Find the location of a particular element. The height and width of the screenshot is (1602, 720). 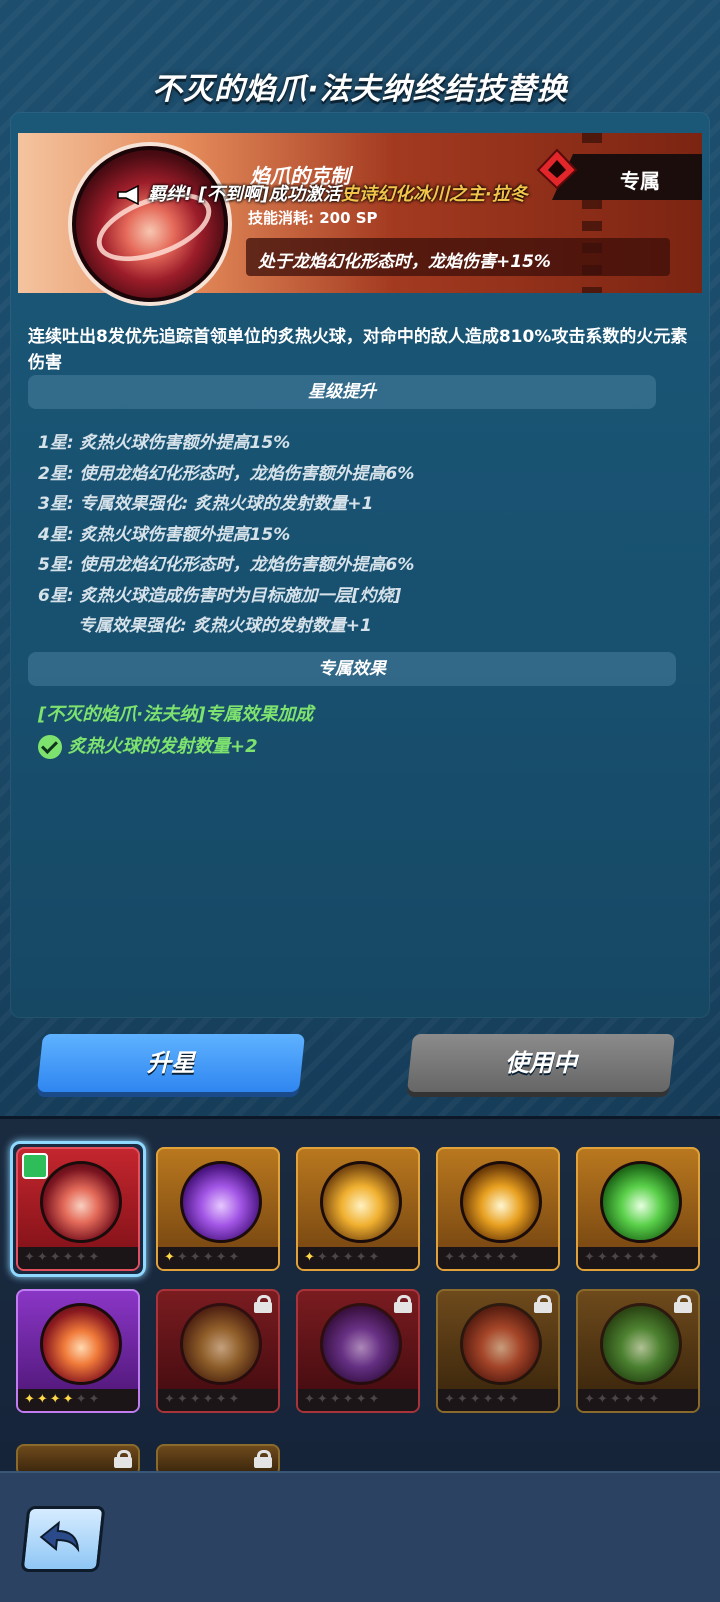

in-use-button: 使用中 is located at coordinates (541, 1063).